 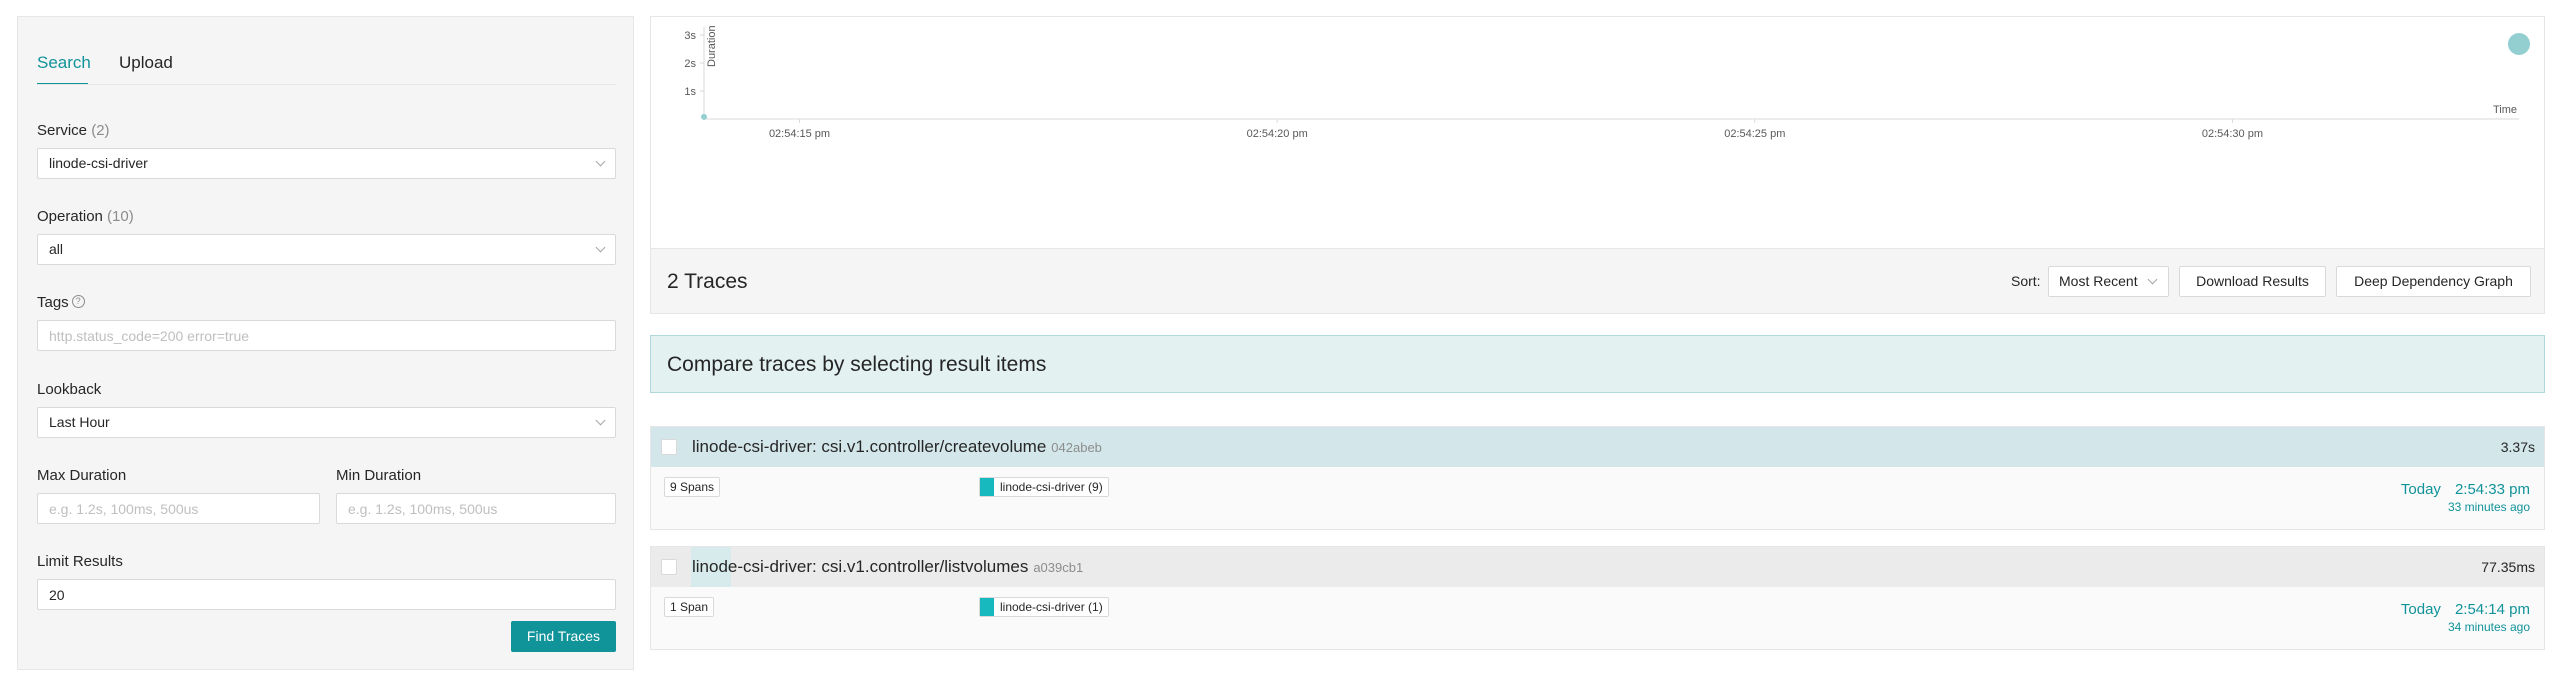 What do you see at coordinates (62, 130) in the screenshot?
I see `service-label-text: Service` at bounding box center [62, 130].